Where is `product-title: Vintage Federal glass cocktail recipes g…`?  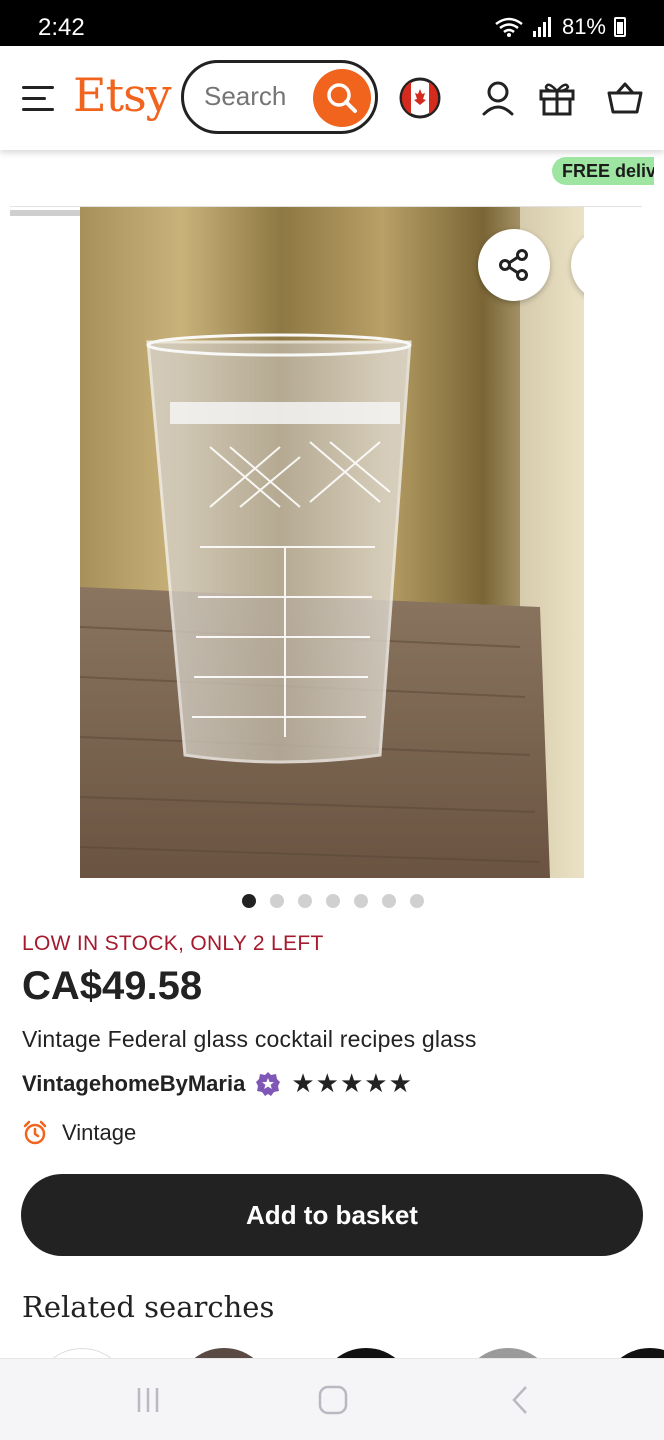 product-title: Vintage Federal glass cocktail recipes g… is located at coordinates (249, 1039).